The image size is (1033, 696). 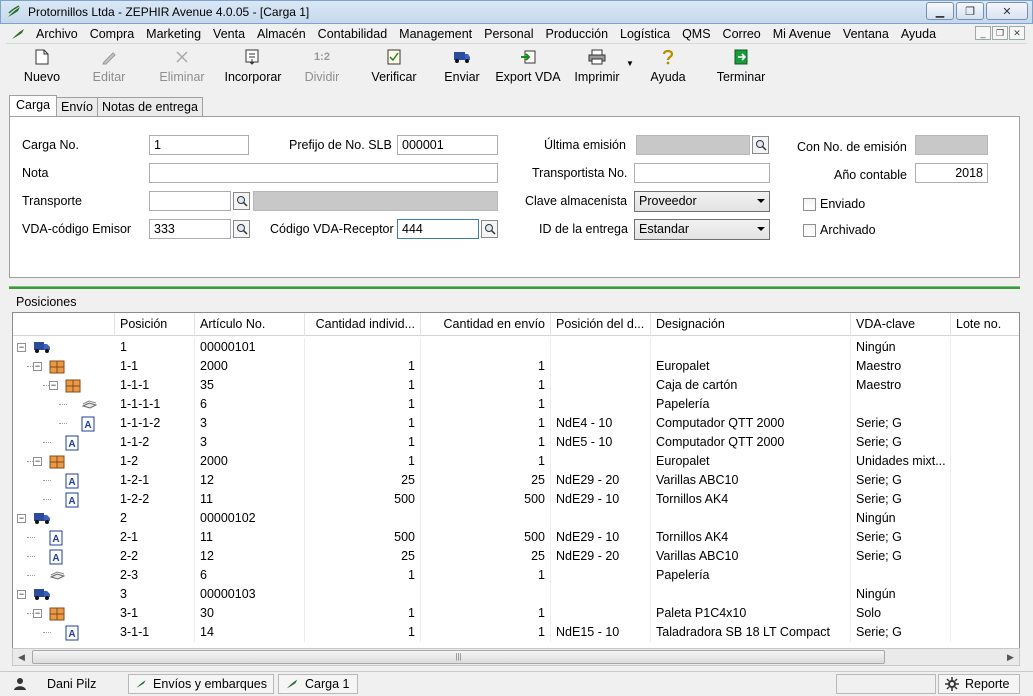 What do you see at coordinates (979, 684) in the screenshot?
I see `reporte-button: Reporte` at bounding box center [979, 684].